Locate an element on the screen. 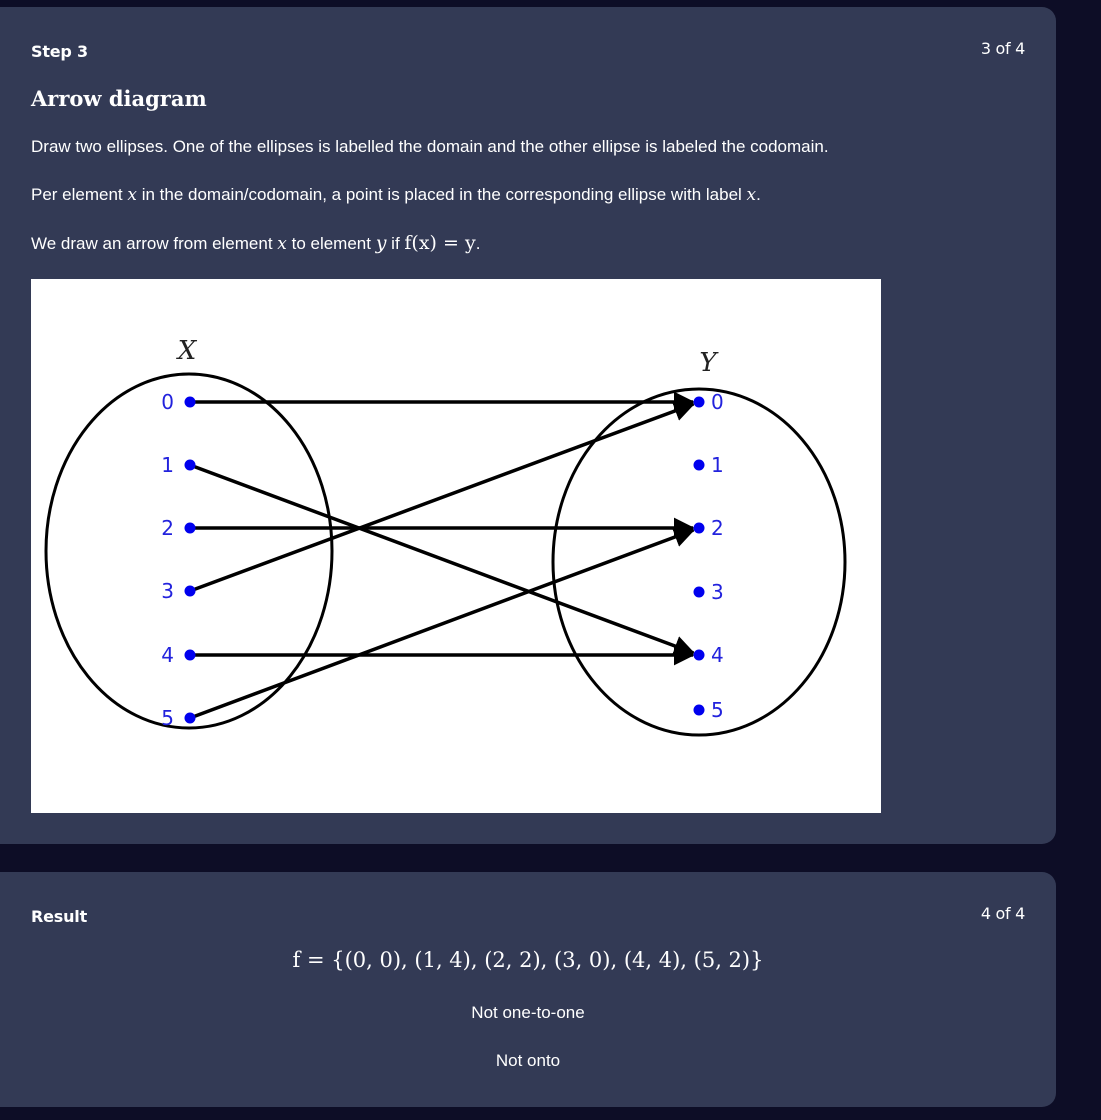 This screenshot has width=1101, height=1120. math-var-x: x is located at coordinates (132, 195).